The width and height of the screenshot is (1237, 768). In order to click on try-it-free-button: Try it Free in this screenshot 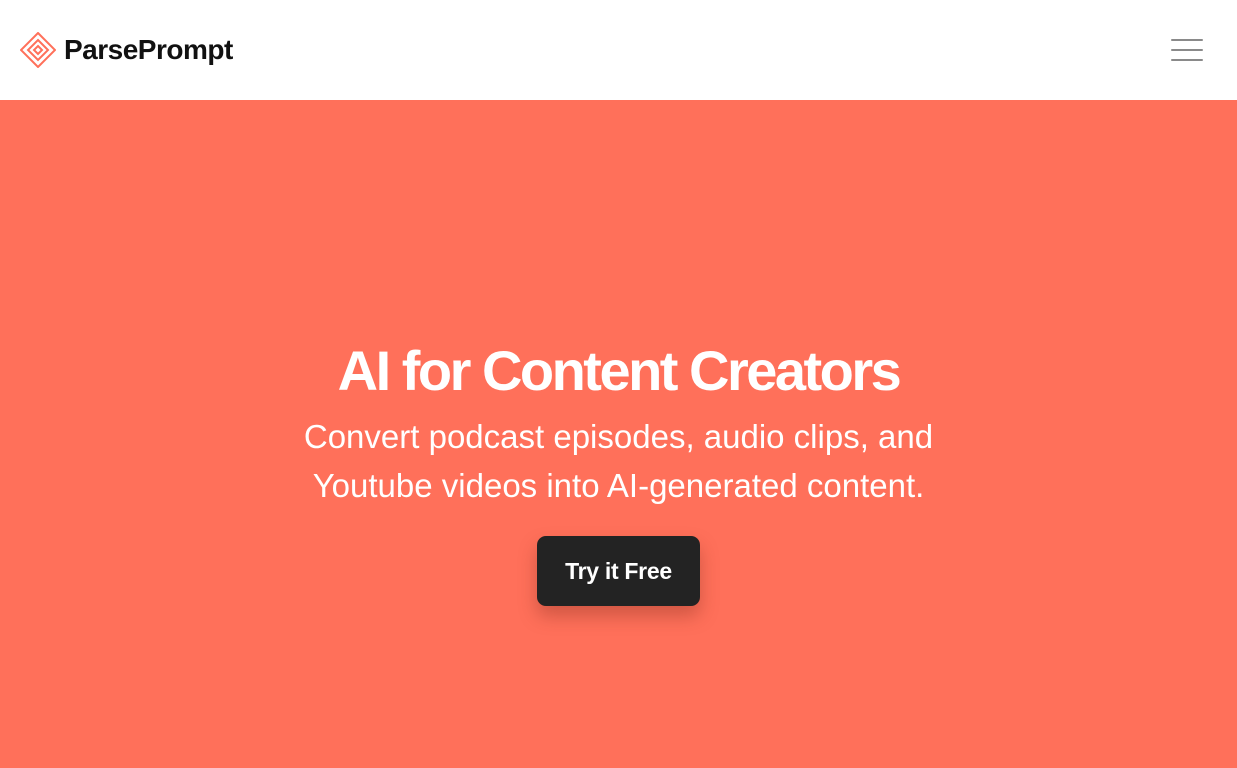, I will do `click(618, 571)`.